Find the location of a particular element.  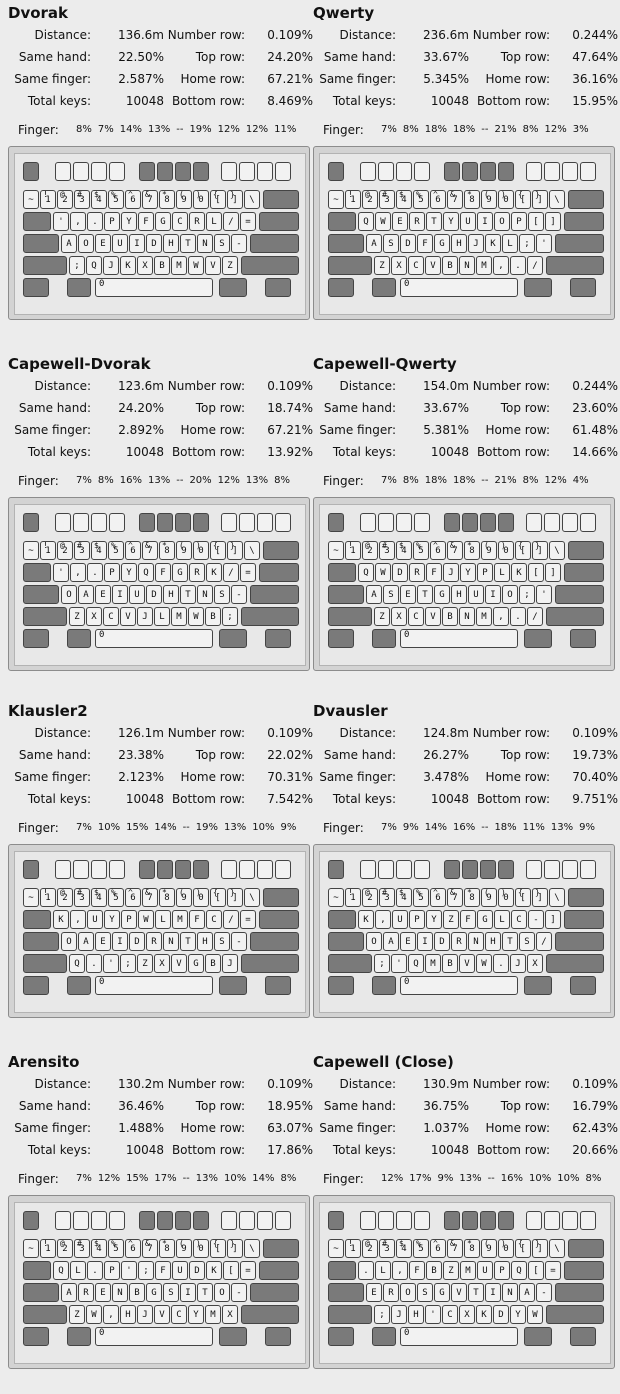

letter-key: A is located at coordinates (86, 594).